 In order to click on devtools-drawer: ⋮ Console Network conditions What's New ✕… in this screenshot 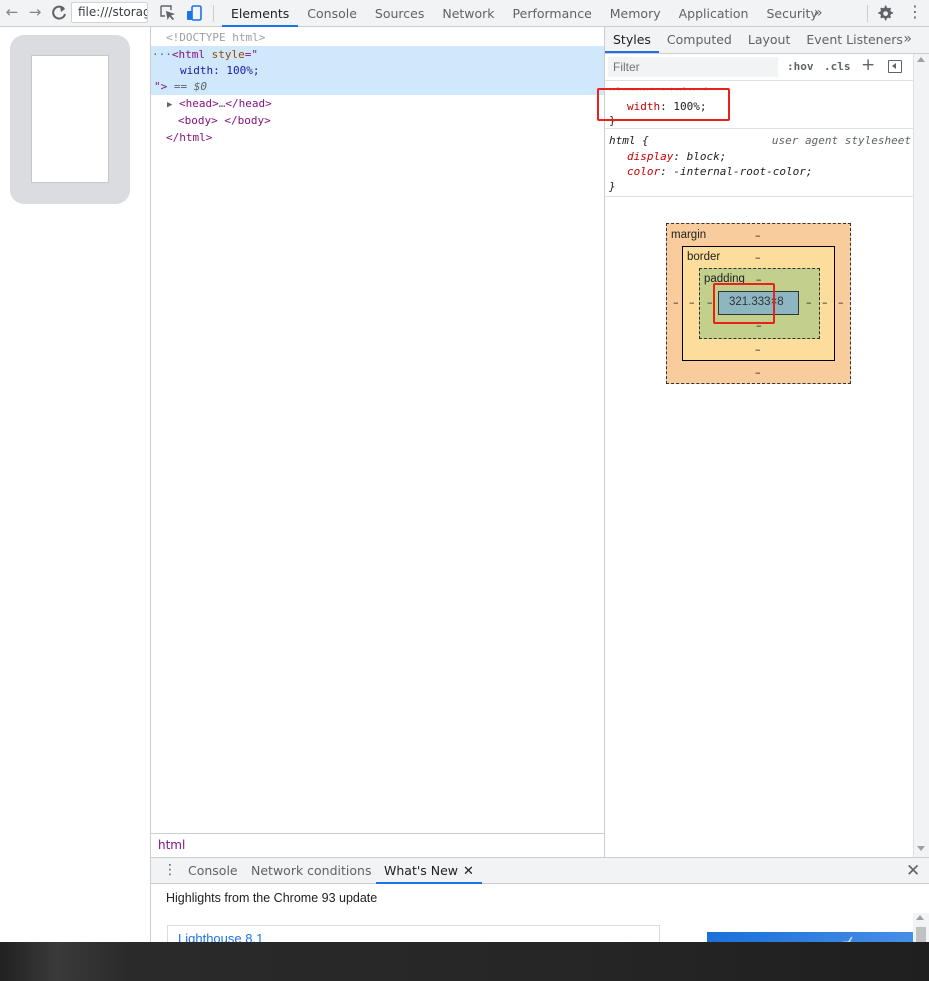, I will do `click(540, 906)`.